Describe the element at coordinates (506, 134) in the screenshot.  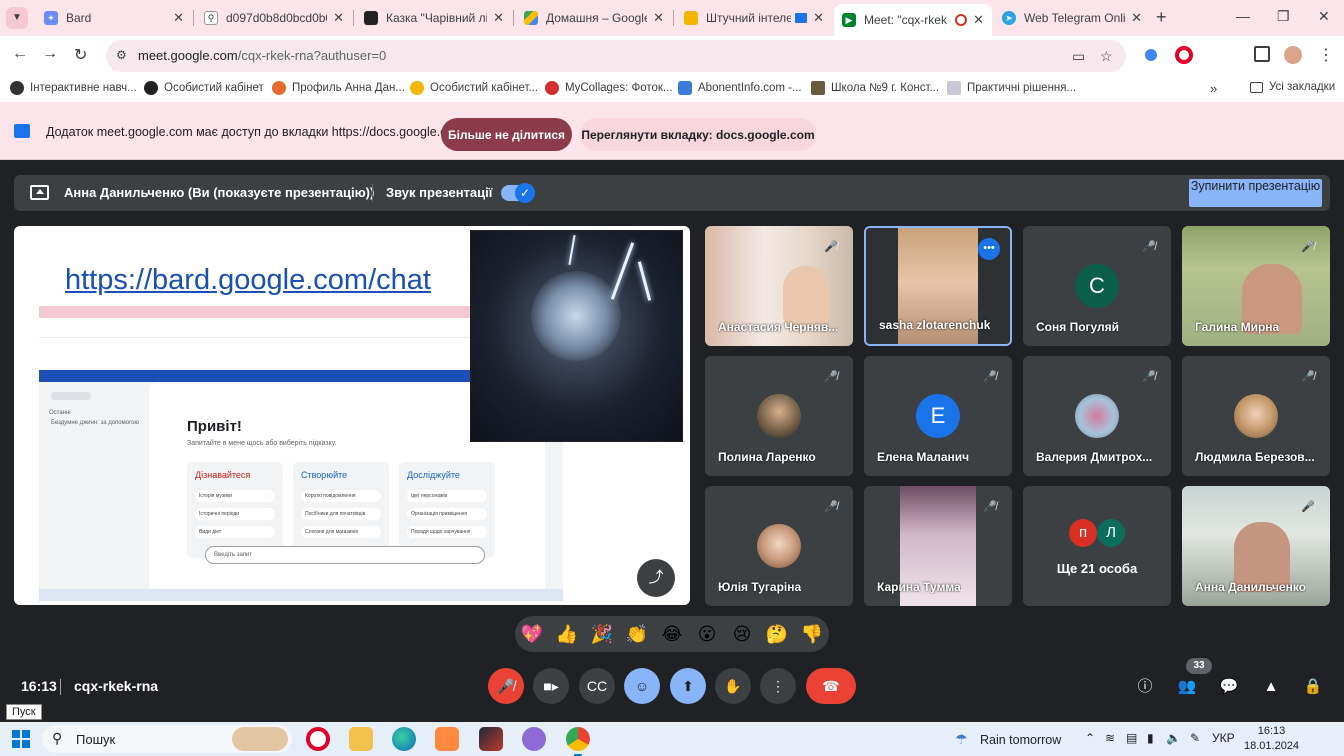
I see `stop-sharing-button: Більше не ділитися` at that location.